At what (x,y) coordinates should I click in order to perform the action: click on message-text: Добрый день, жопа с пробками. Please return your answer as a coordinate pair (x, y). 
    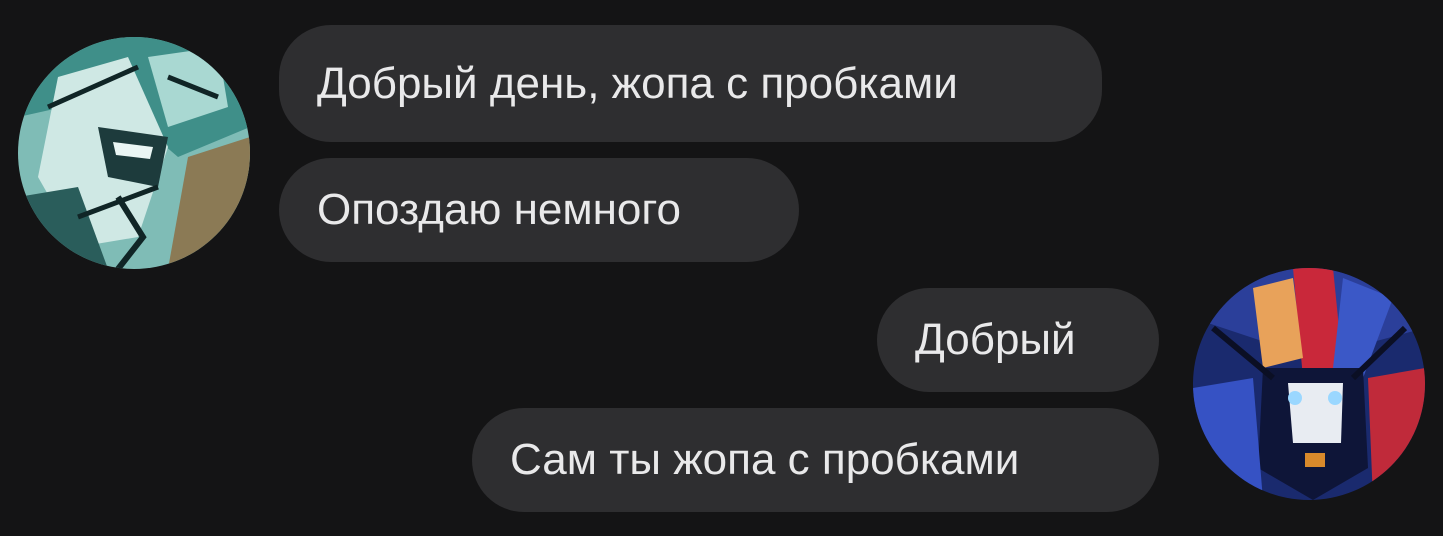
    Looking at the image, I should click on (637, 83).